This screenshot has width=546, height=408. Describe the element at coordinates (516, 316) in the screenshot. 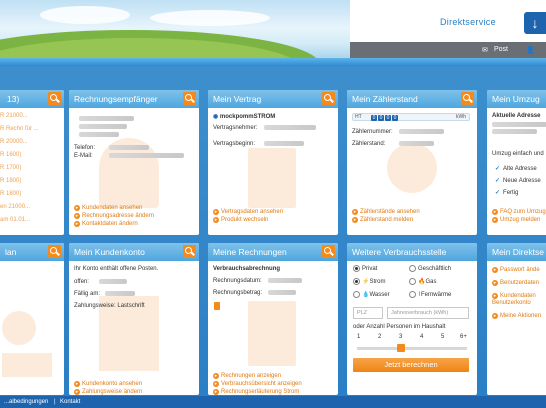

I see `link-aktionen: Meine Aktionen` at that location.